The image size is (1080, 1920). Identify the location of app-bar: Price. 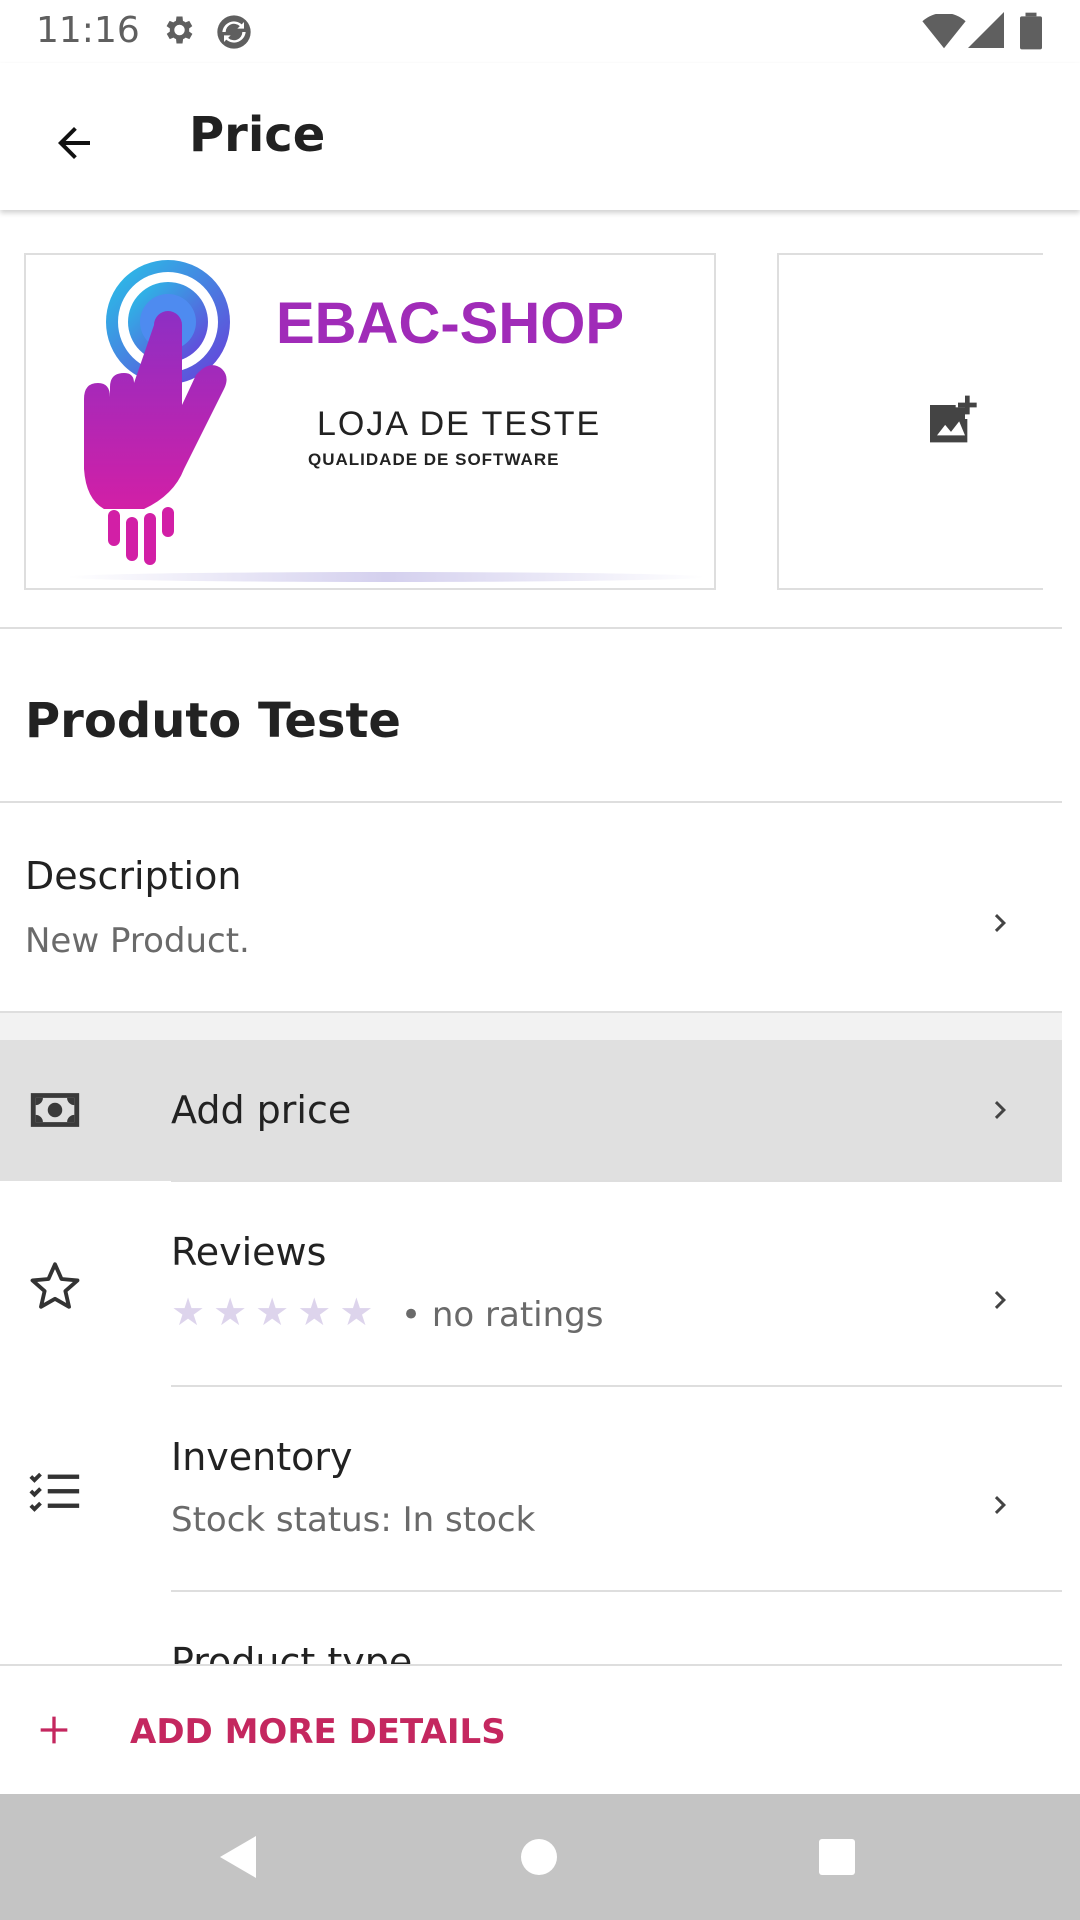
(540, 136).